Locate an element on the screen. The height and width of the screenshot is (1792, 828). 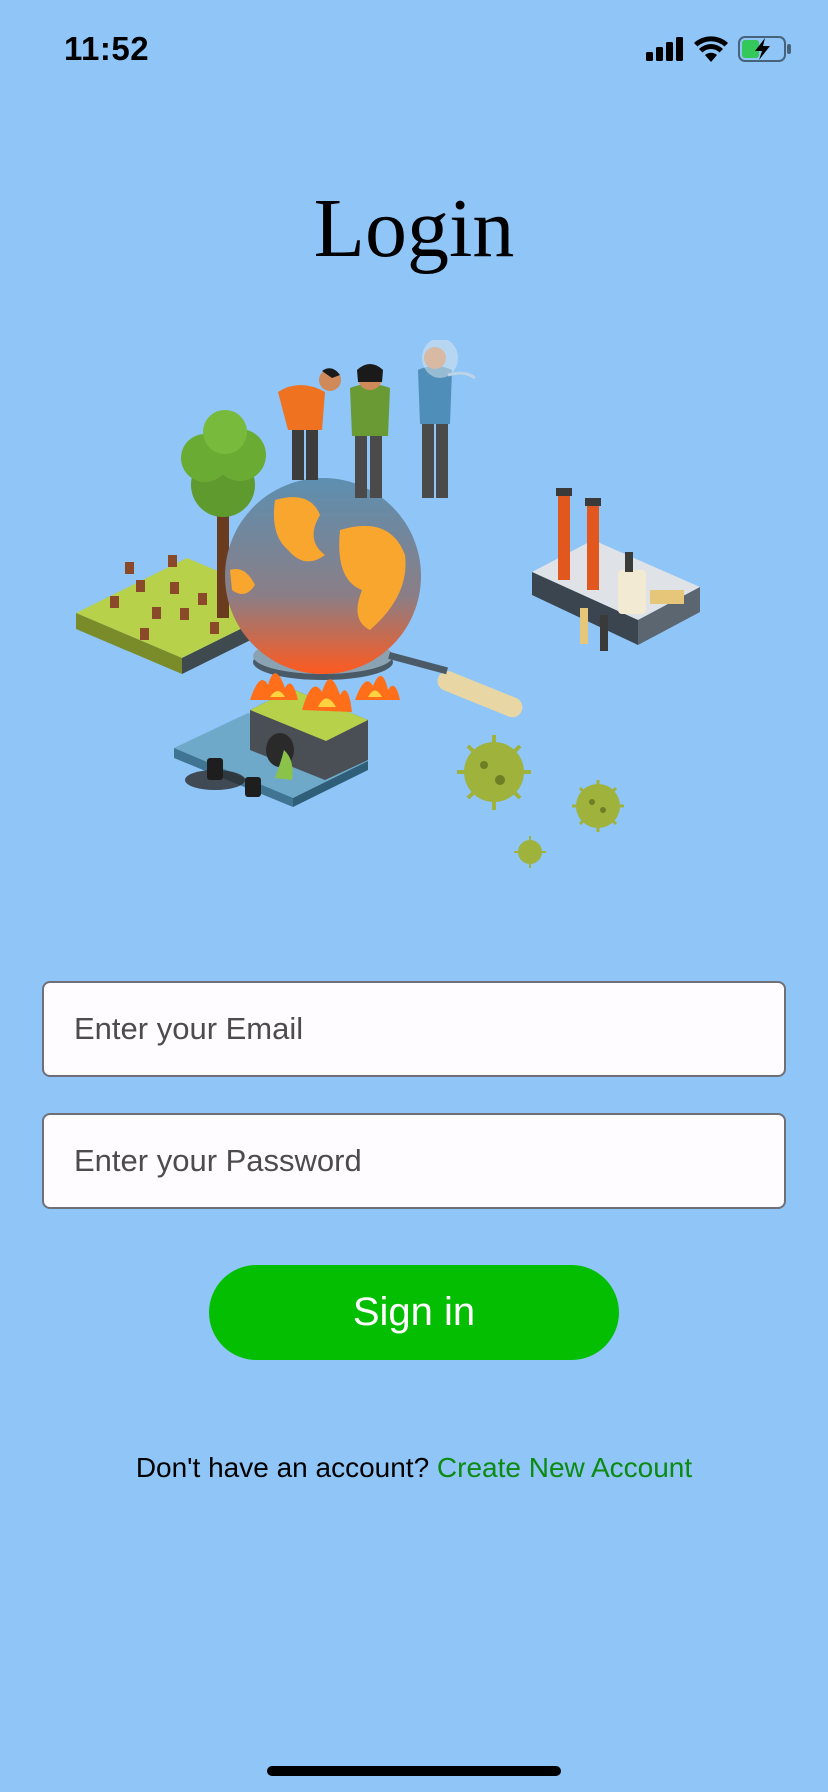
wifi-icon is located at coordinates (711, 49).